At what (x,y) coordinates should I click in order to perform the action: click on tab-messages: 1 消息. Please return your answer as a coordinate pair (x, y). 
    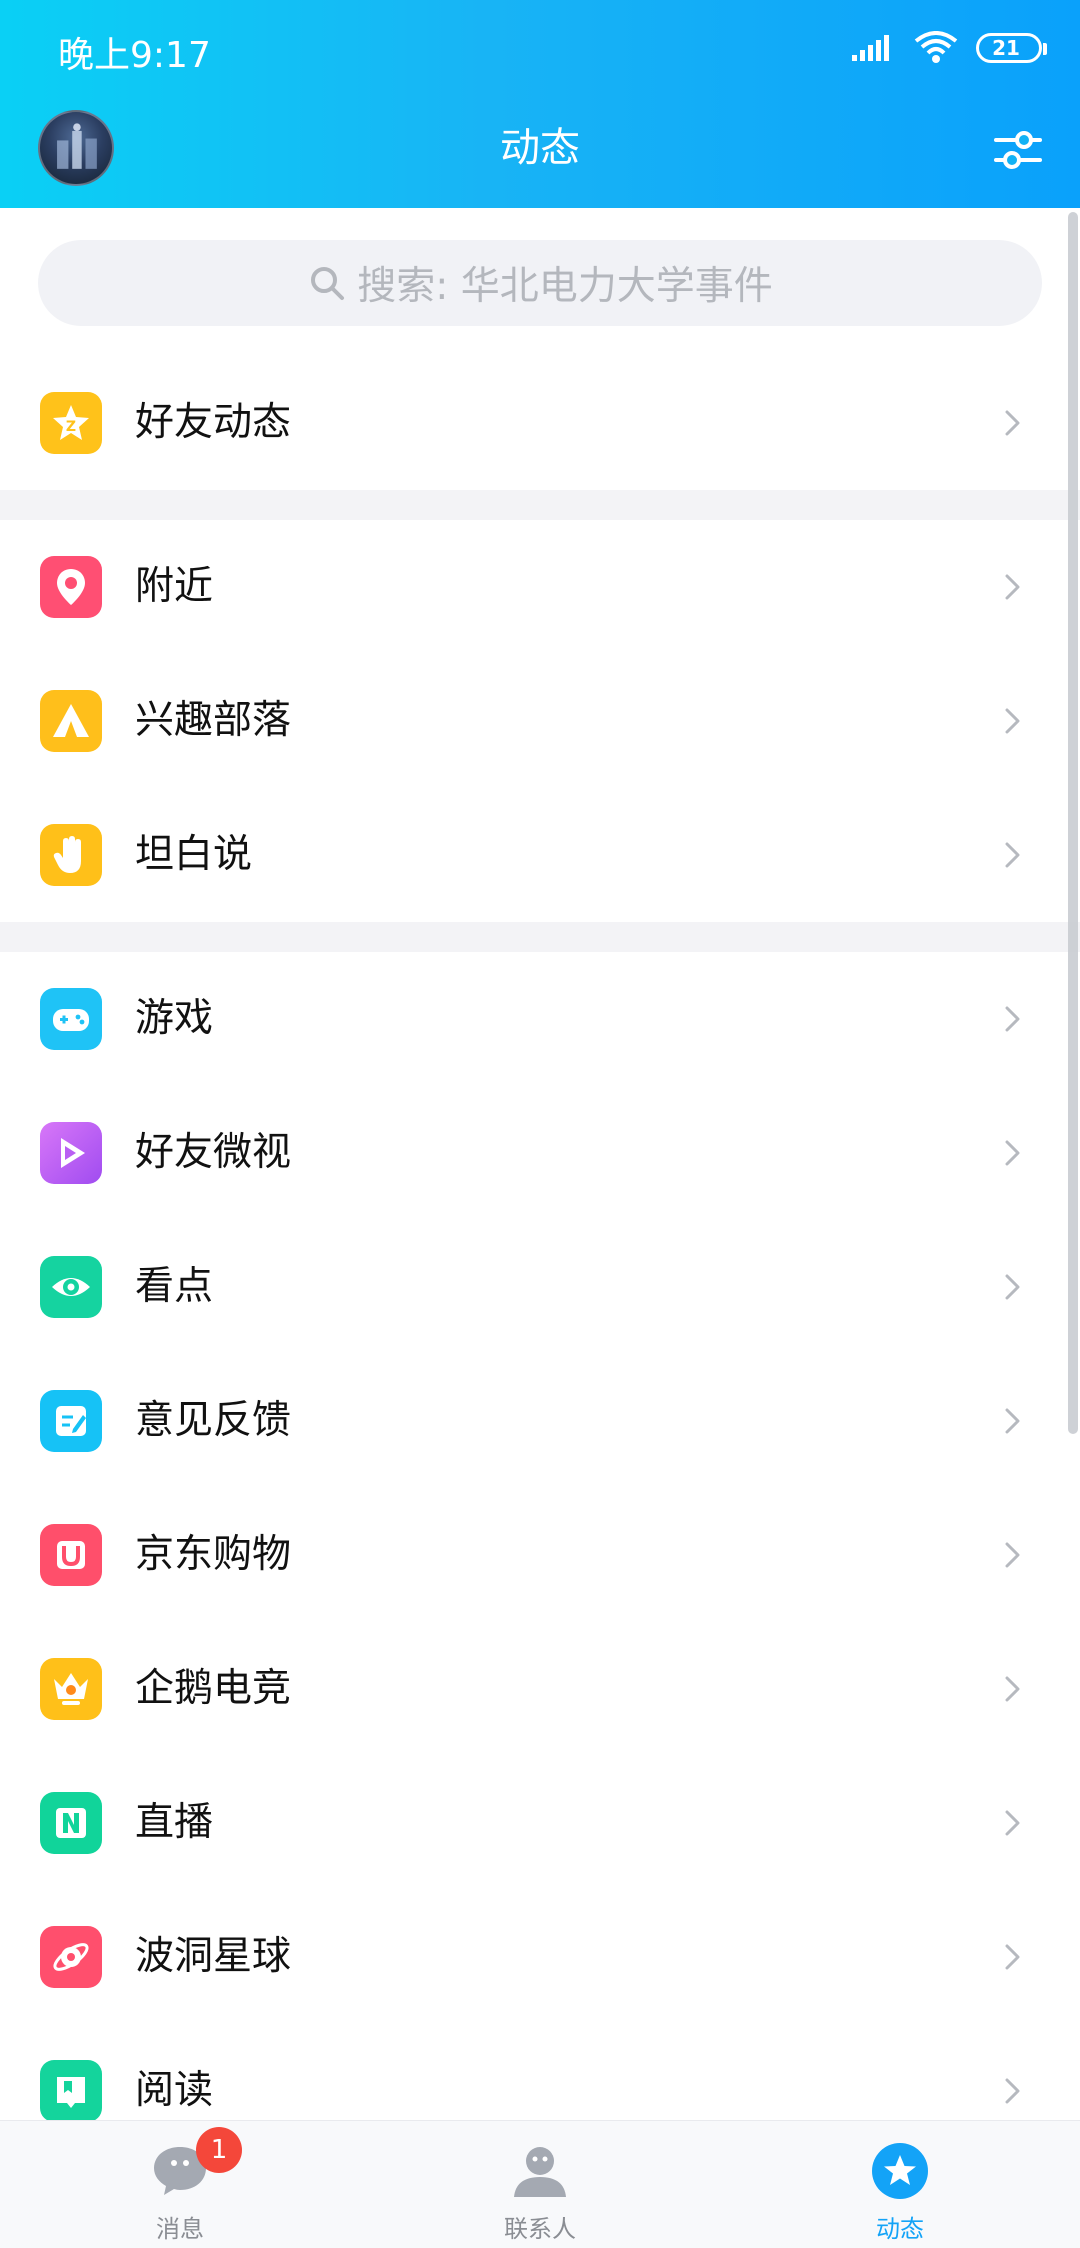
    Looking at the image, I should click on (180, 2184).